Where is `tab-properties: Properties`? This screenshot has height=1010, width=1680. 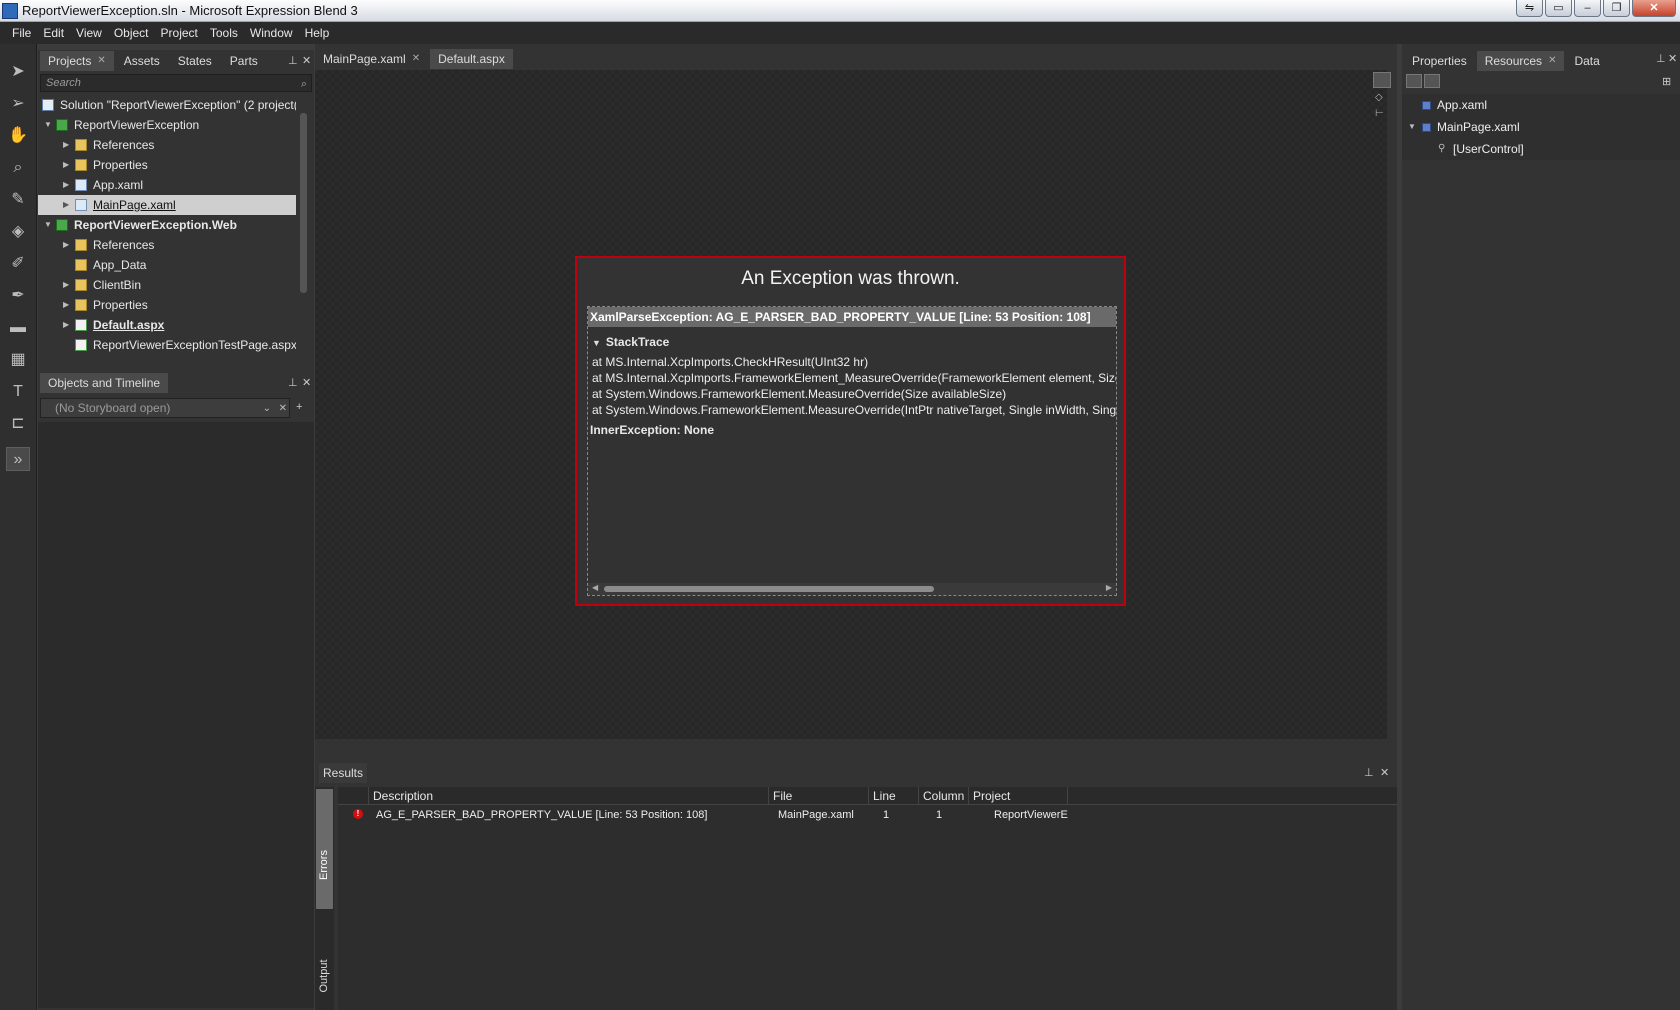
tab-properties: Properties is located at coordinates (1439, 61).